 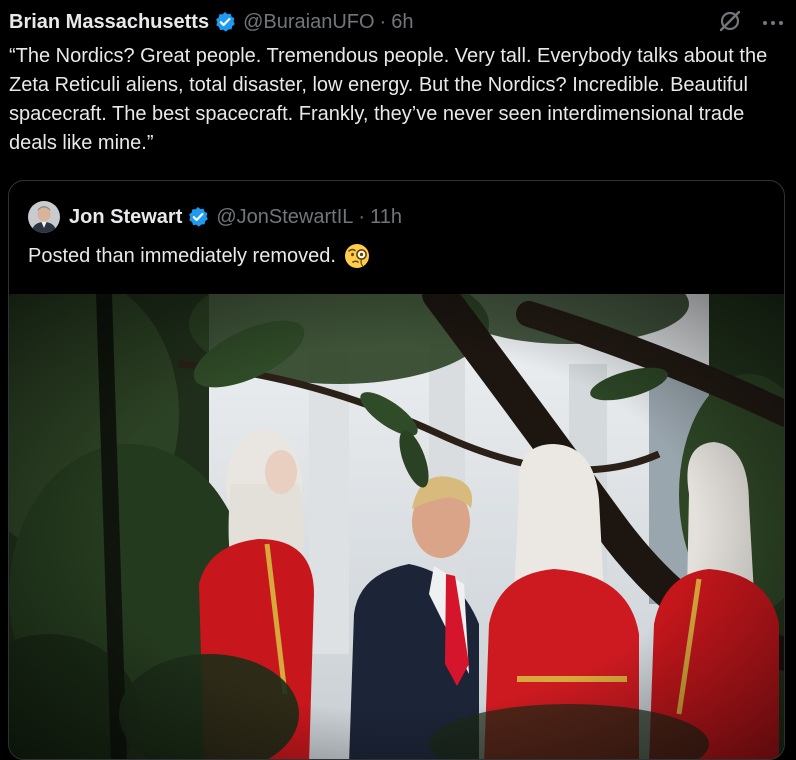 I want to click on quote-text-row: Posted than immediately removed., so click(x=199, y=256).